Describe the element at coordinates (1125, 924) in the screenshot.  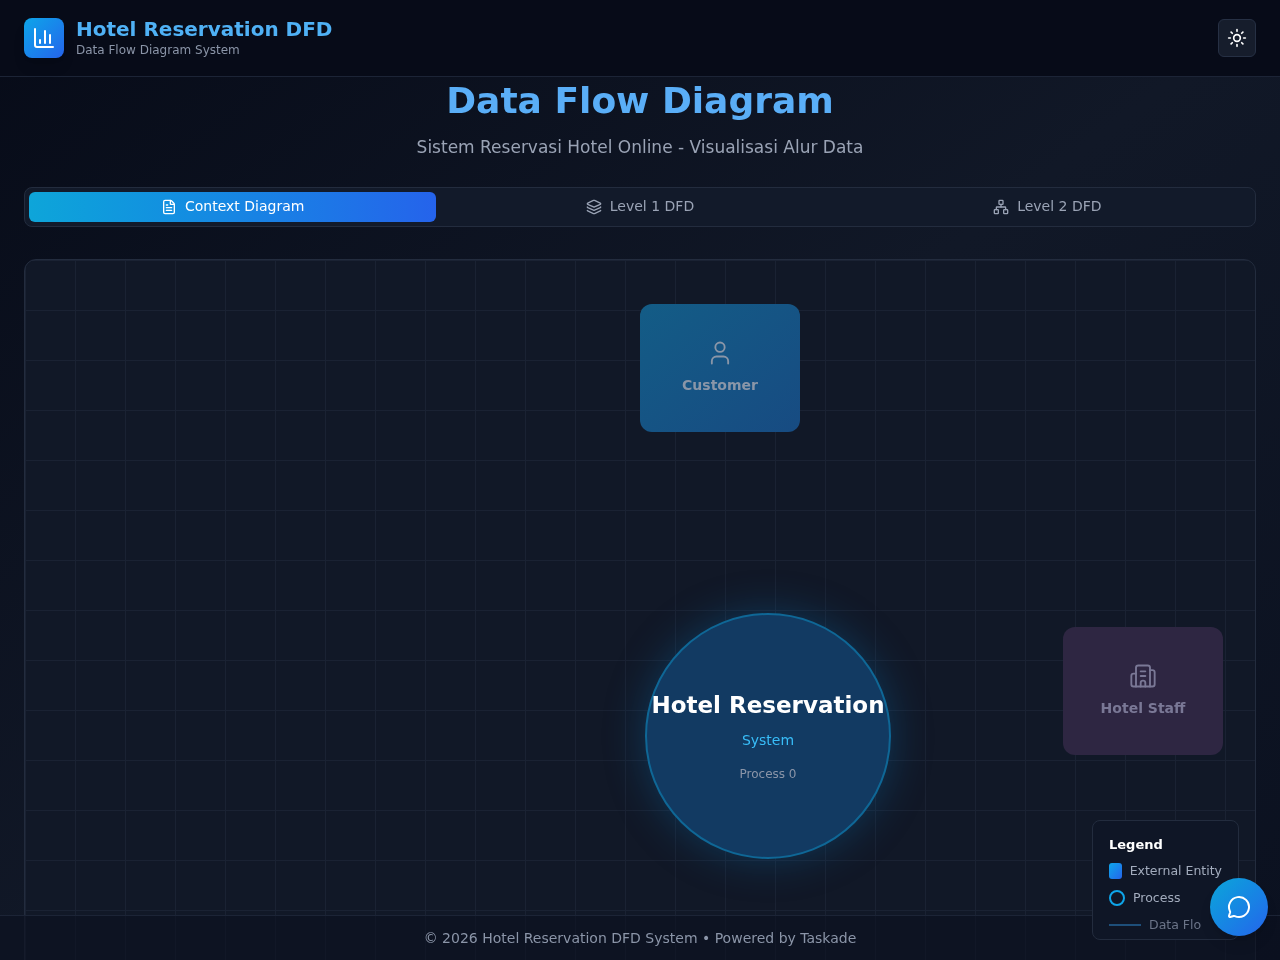
I see `flow-line-icon` at that location.